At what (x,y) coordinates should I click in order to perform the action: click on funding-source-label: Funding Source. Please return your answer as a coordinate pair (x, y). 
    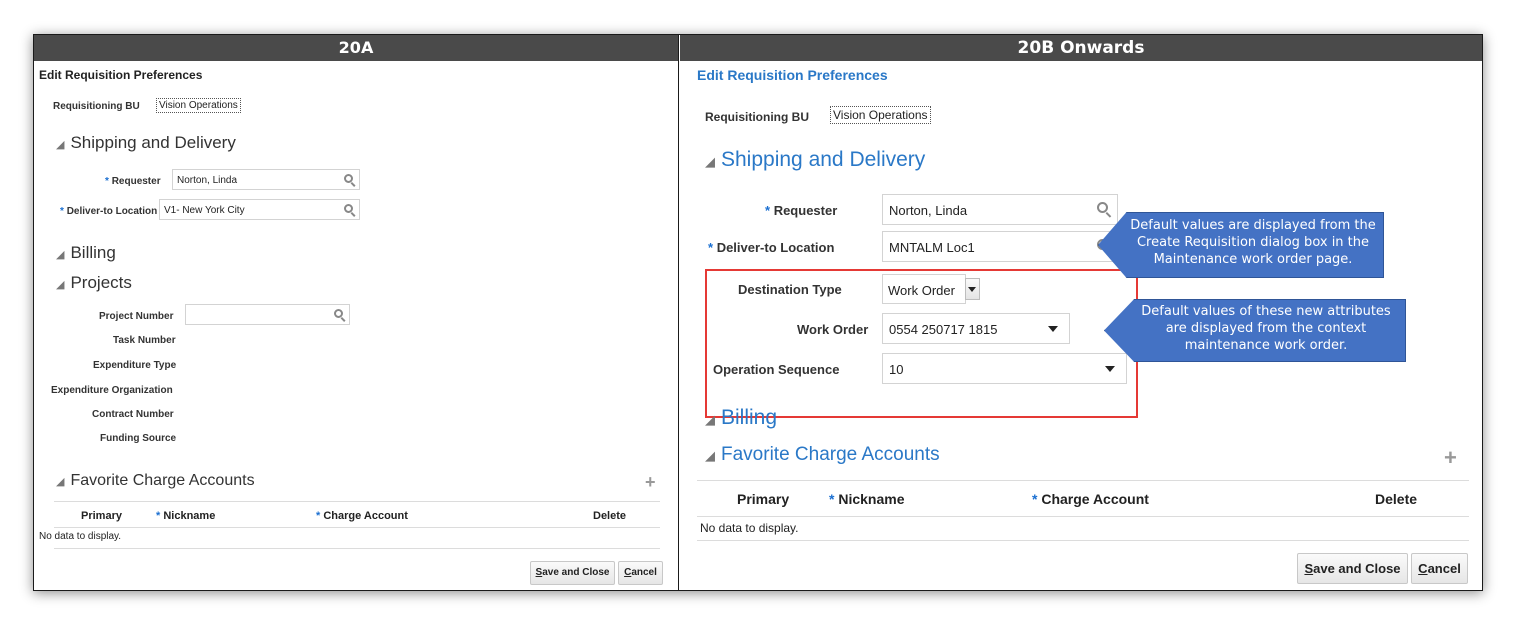
    Looking at the image, I should click on (138, 438).